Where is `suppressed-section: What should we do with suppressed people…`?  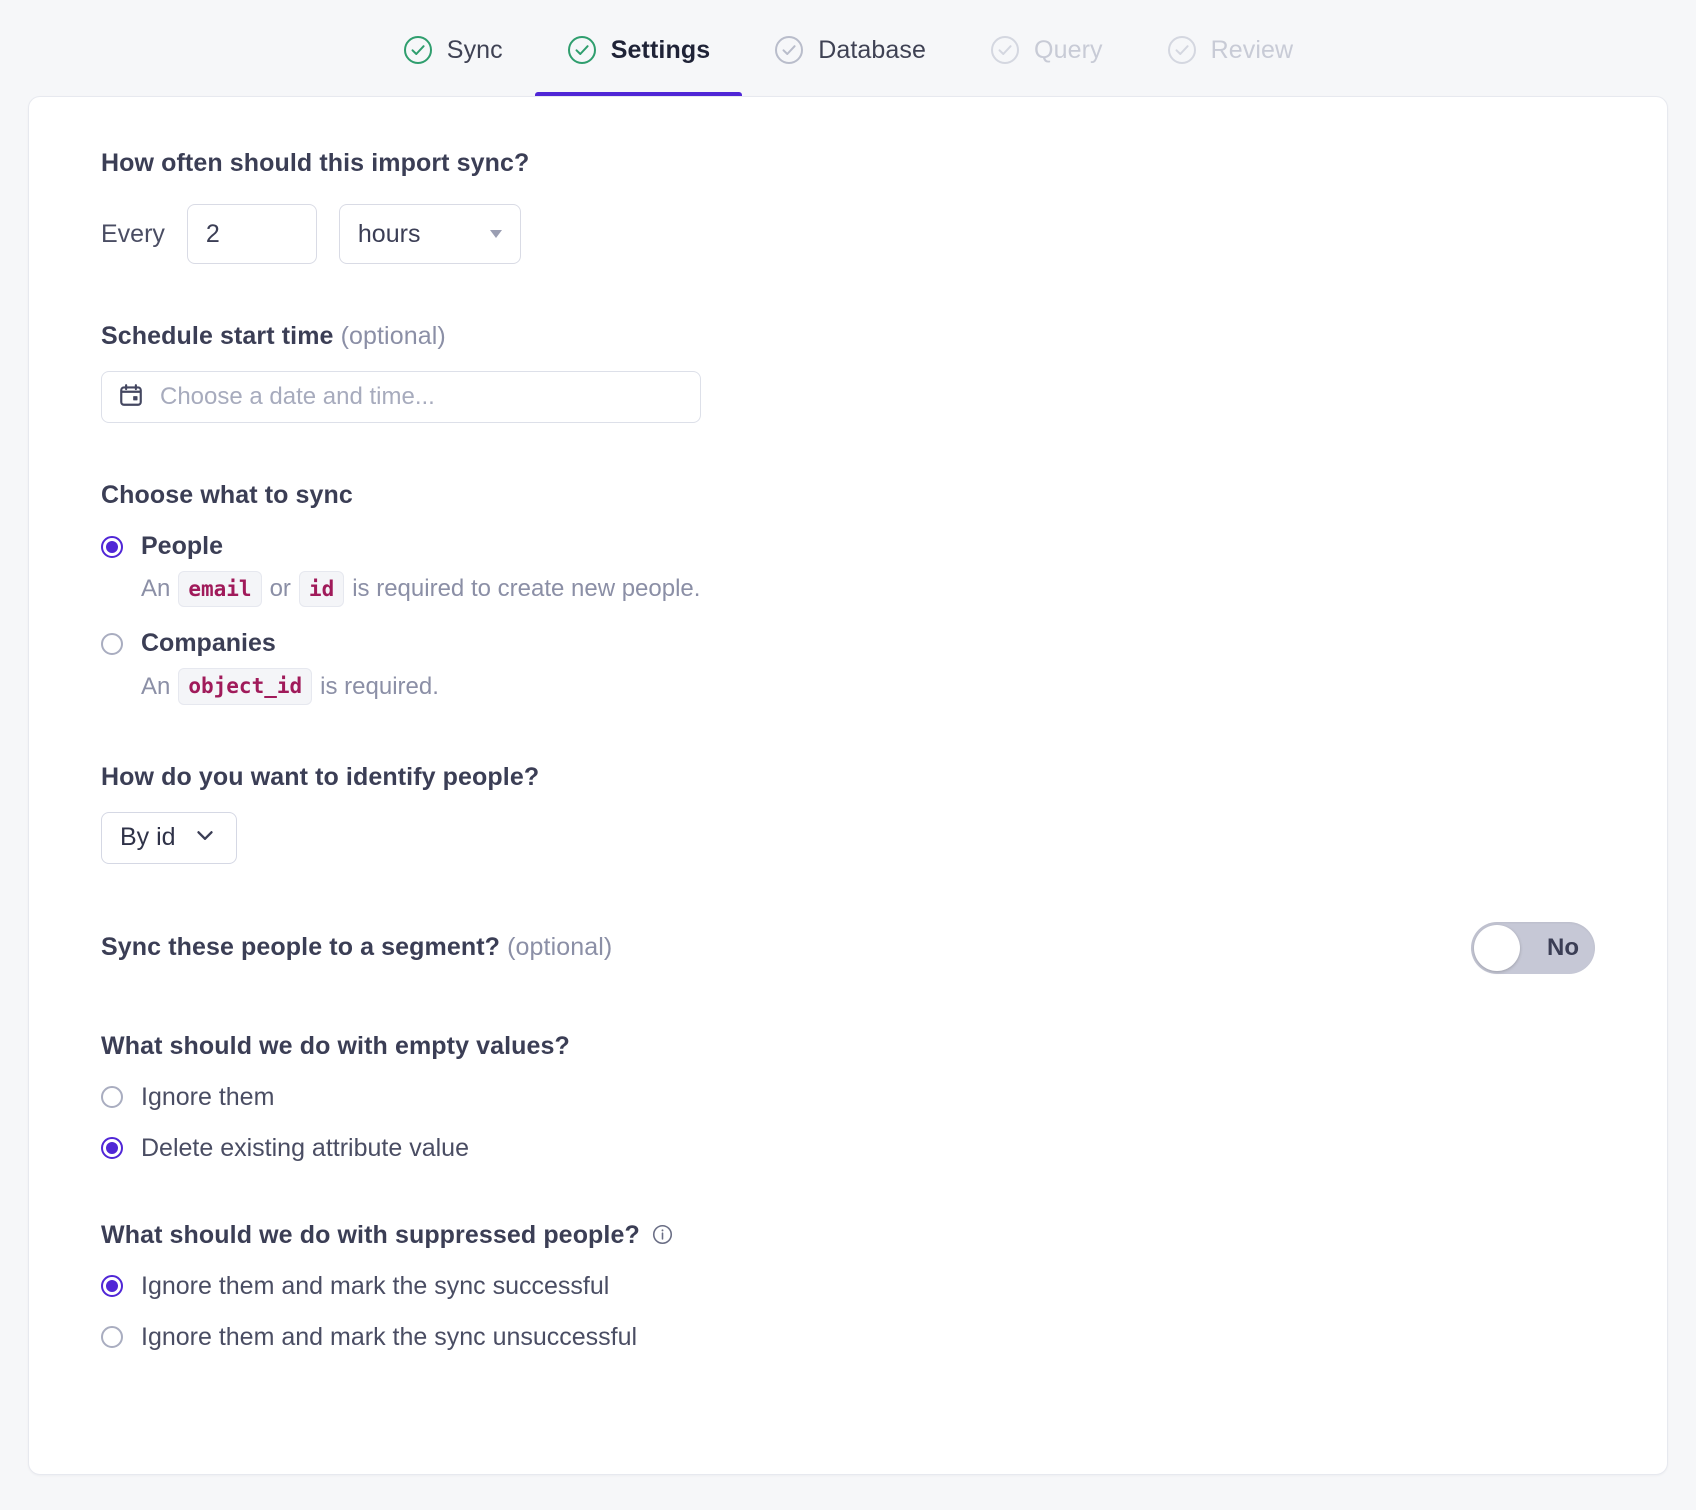 suppressed-section: What should we do with suppressed people… is located at coordinates (848, 1286).